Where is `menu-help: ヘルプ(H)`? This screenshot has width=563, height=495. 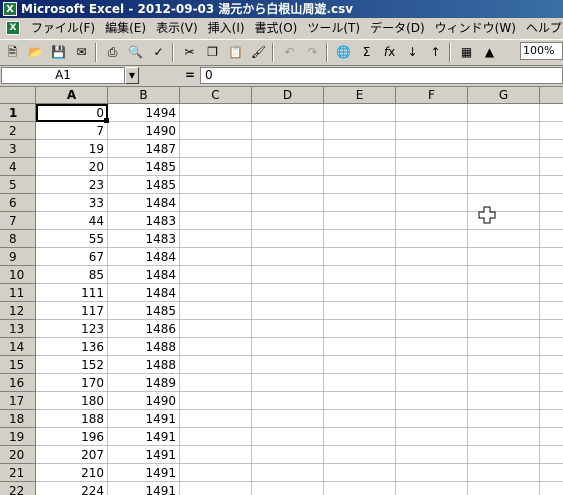
menu-help: ヘルプ(H) is located at coordinates (542, 28).